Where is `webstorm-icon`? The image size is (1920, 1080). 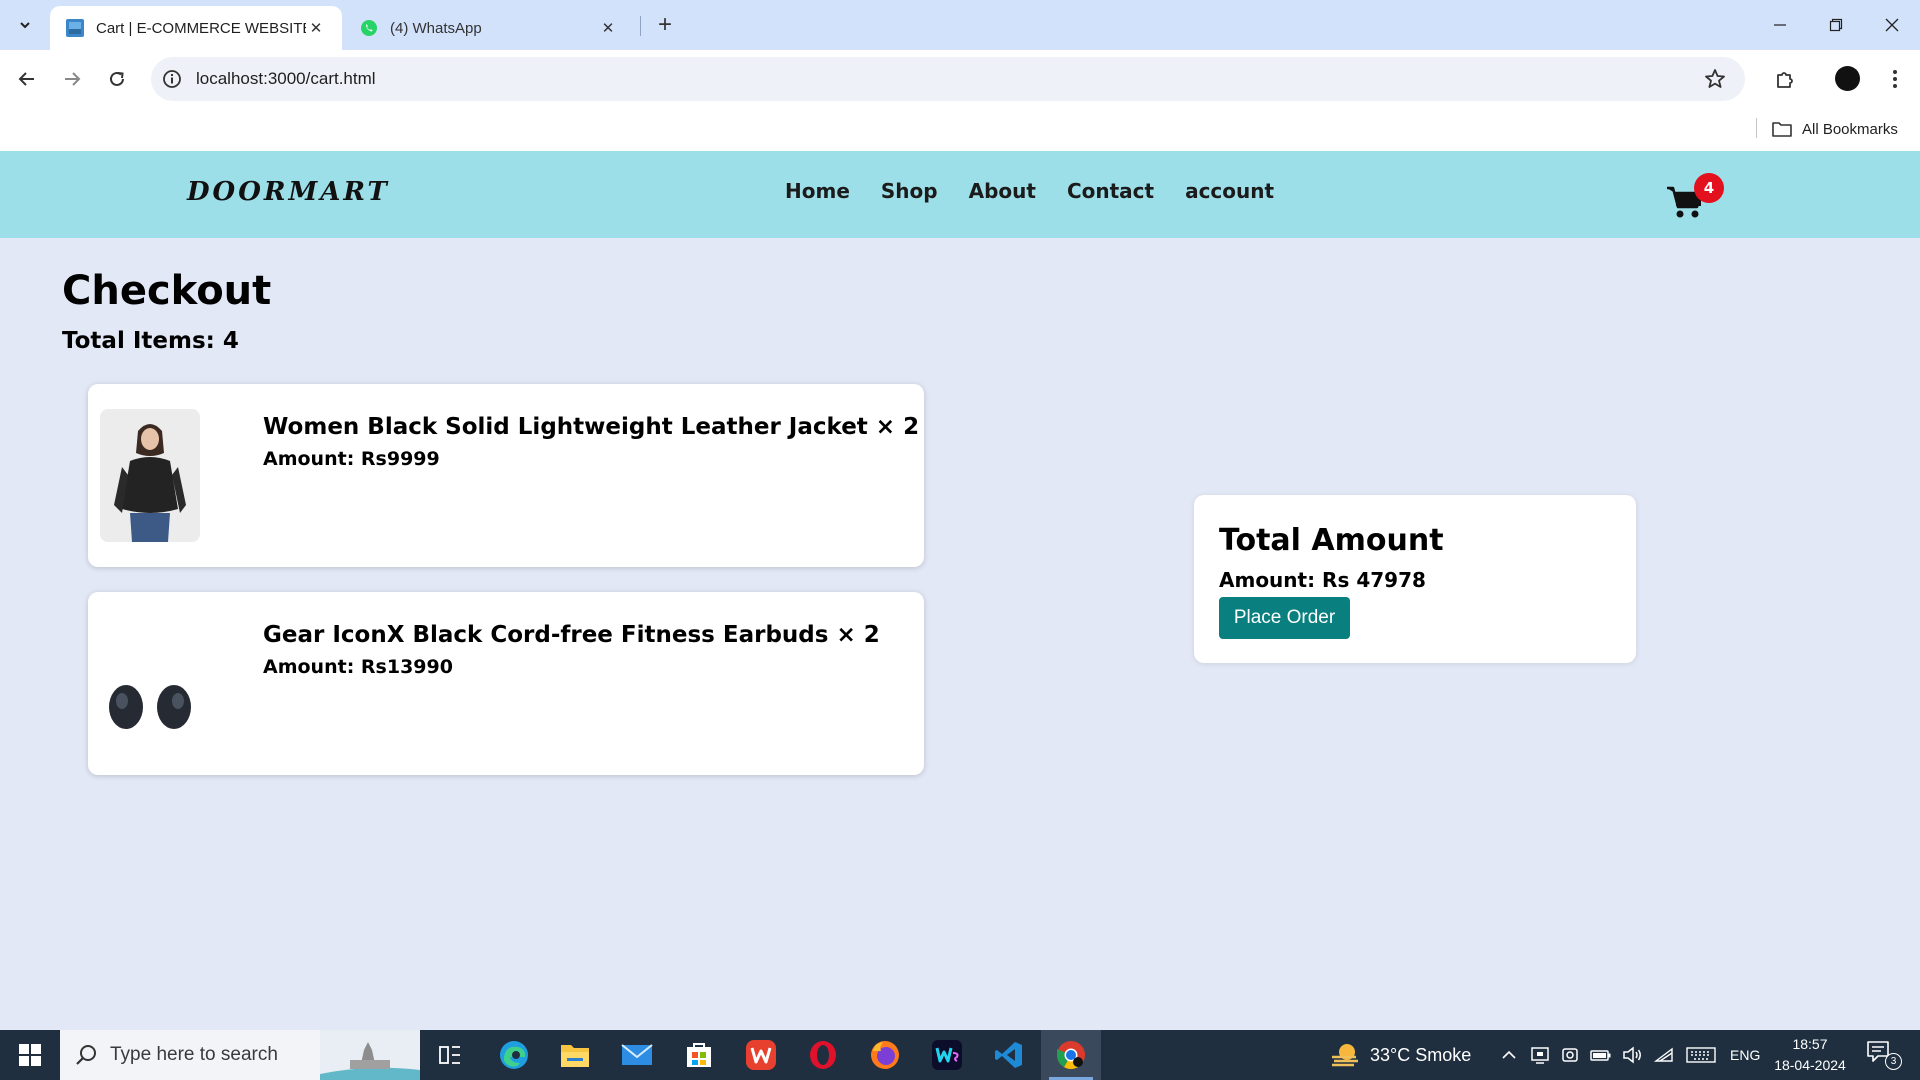
webstorm-icon is located at coordinates (947, 1055).